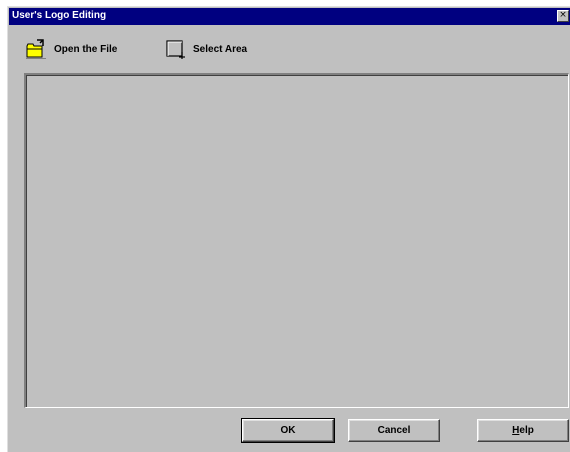 The width and height of the screenshot is (570, 452). I want to click on select-area-button: Select Area, so click(205, 49).